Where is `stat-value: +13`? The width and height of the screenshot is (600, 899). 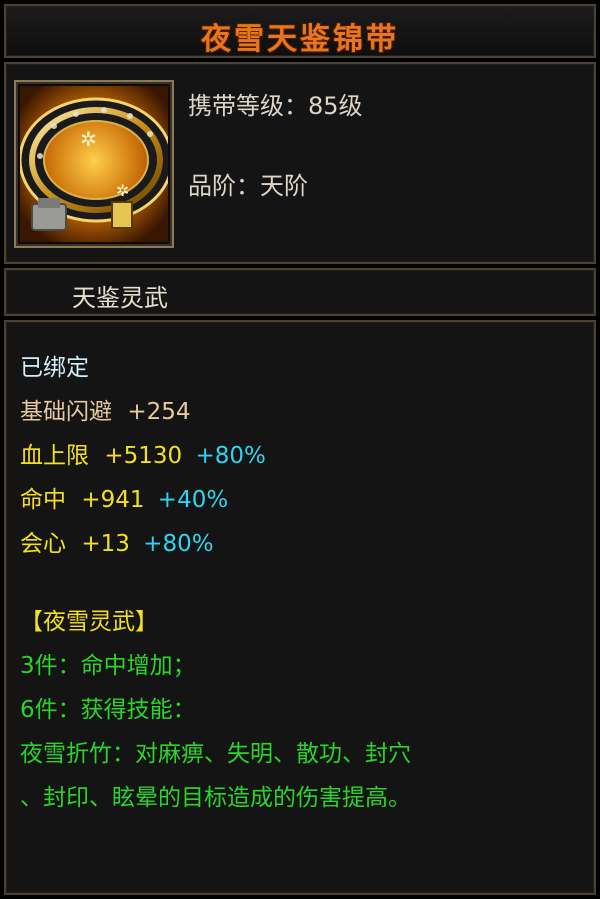
stat-value: +13 is located at coordinates (105, 544).